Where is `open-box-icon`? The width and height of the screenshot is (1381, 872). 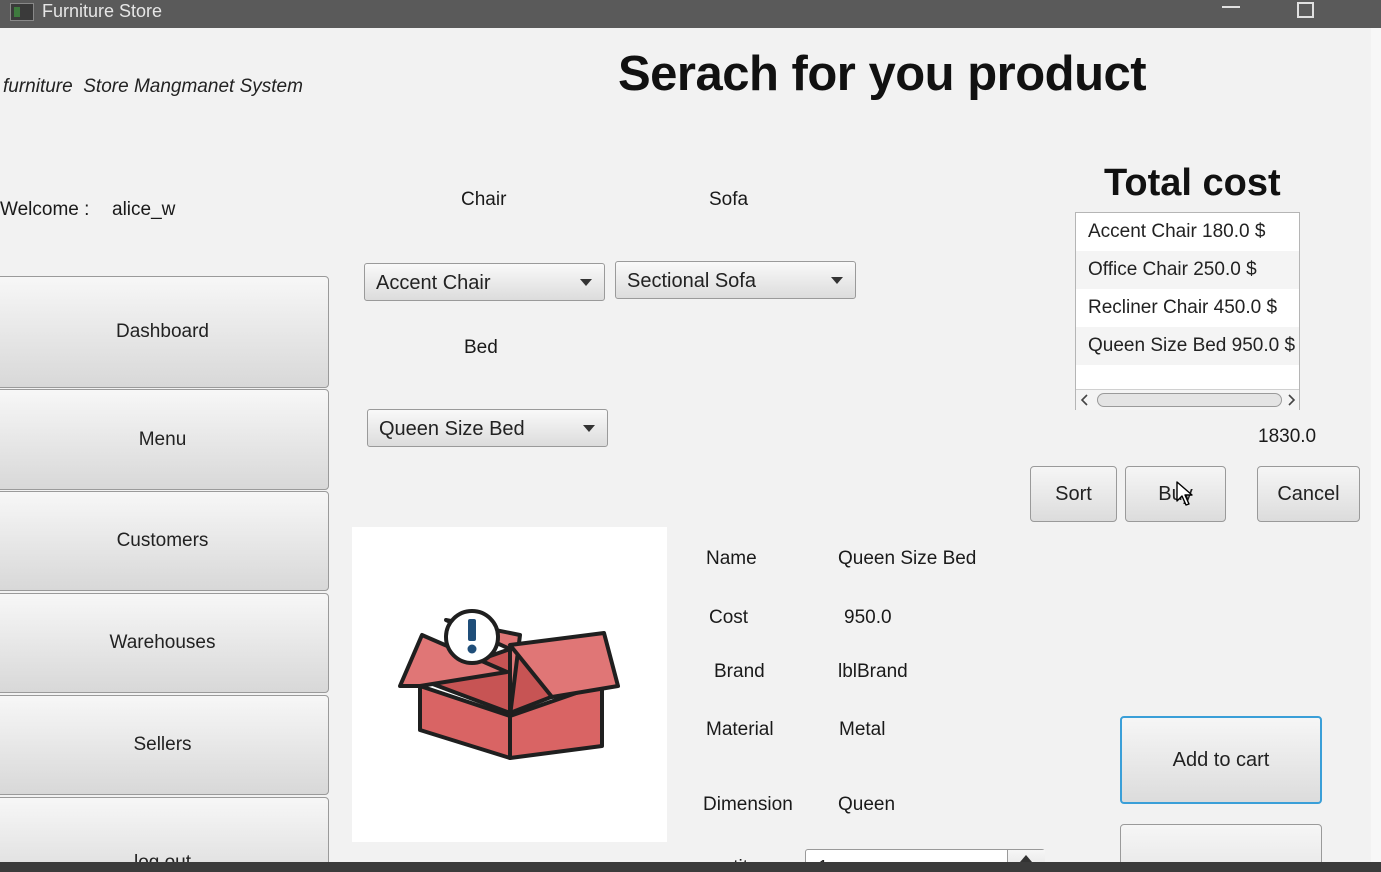
open-box-icon is located at coordinates (509, 684).